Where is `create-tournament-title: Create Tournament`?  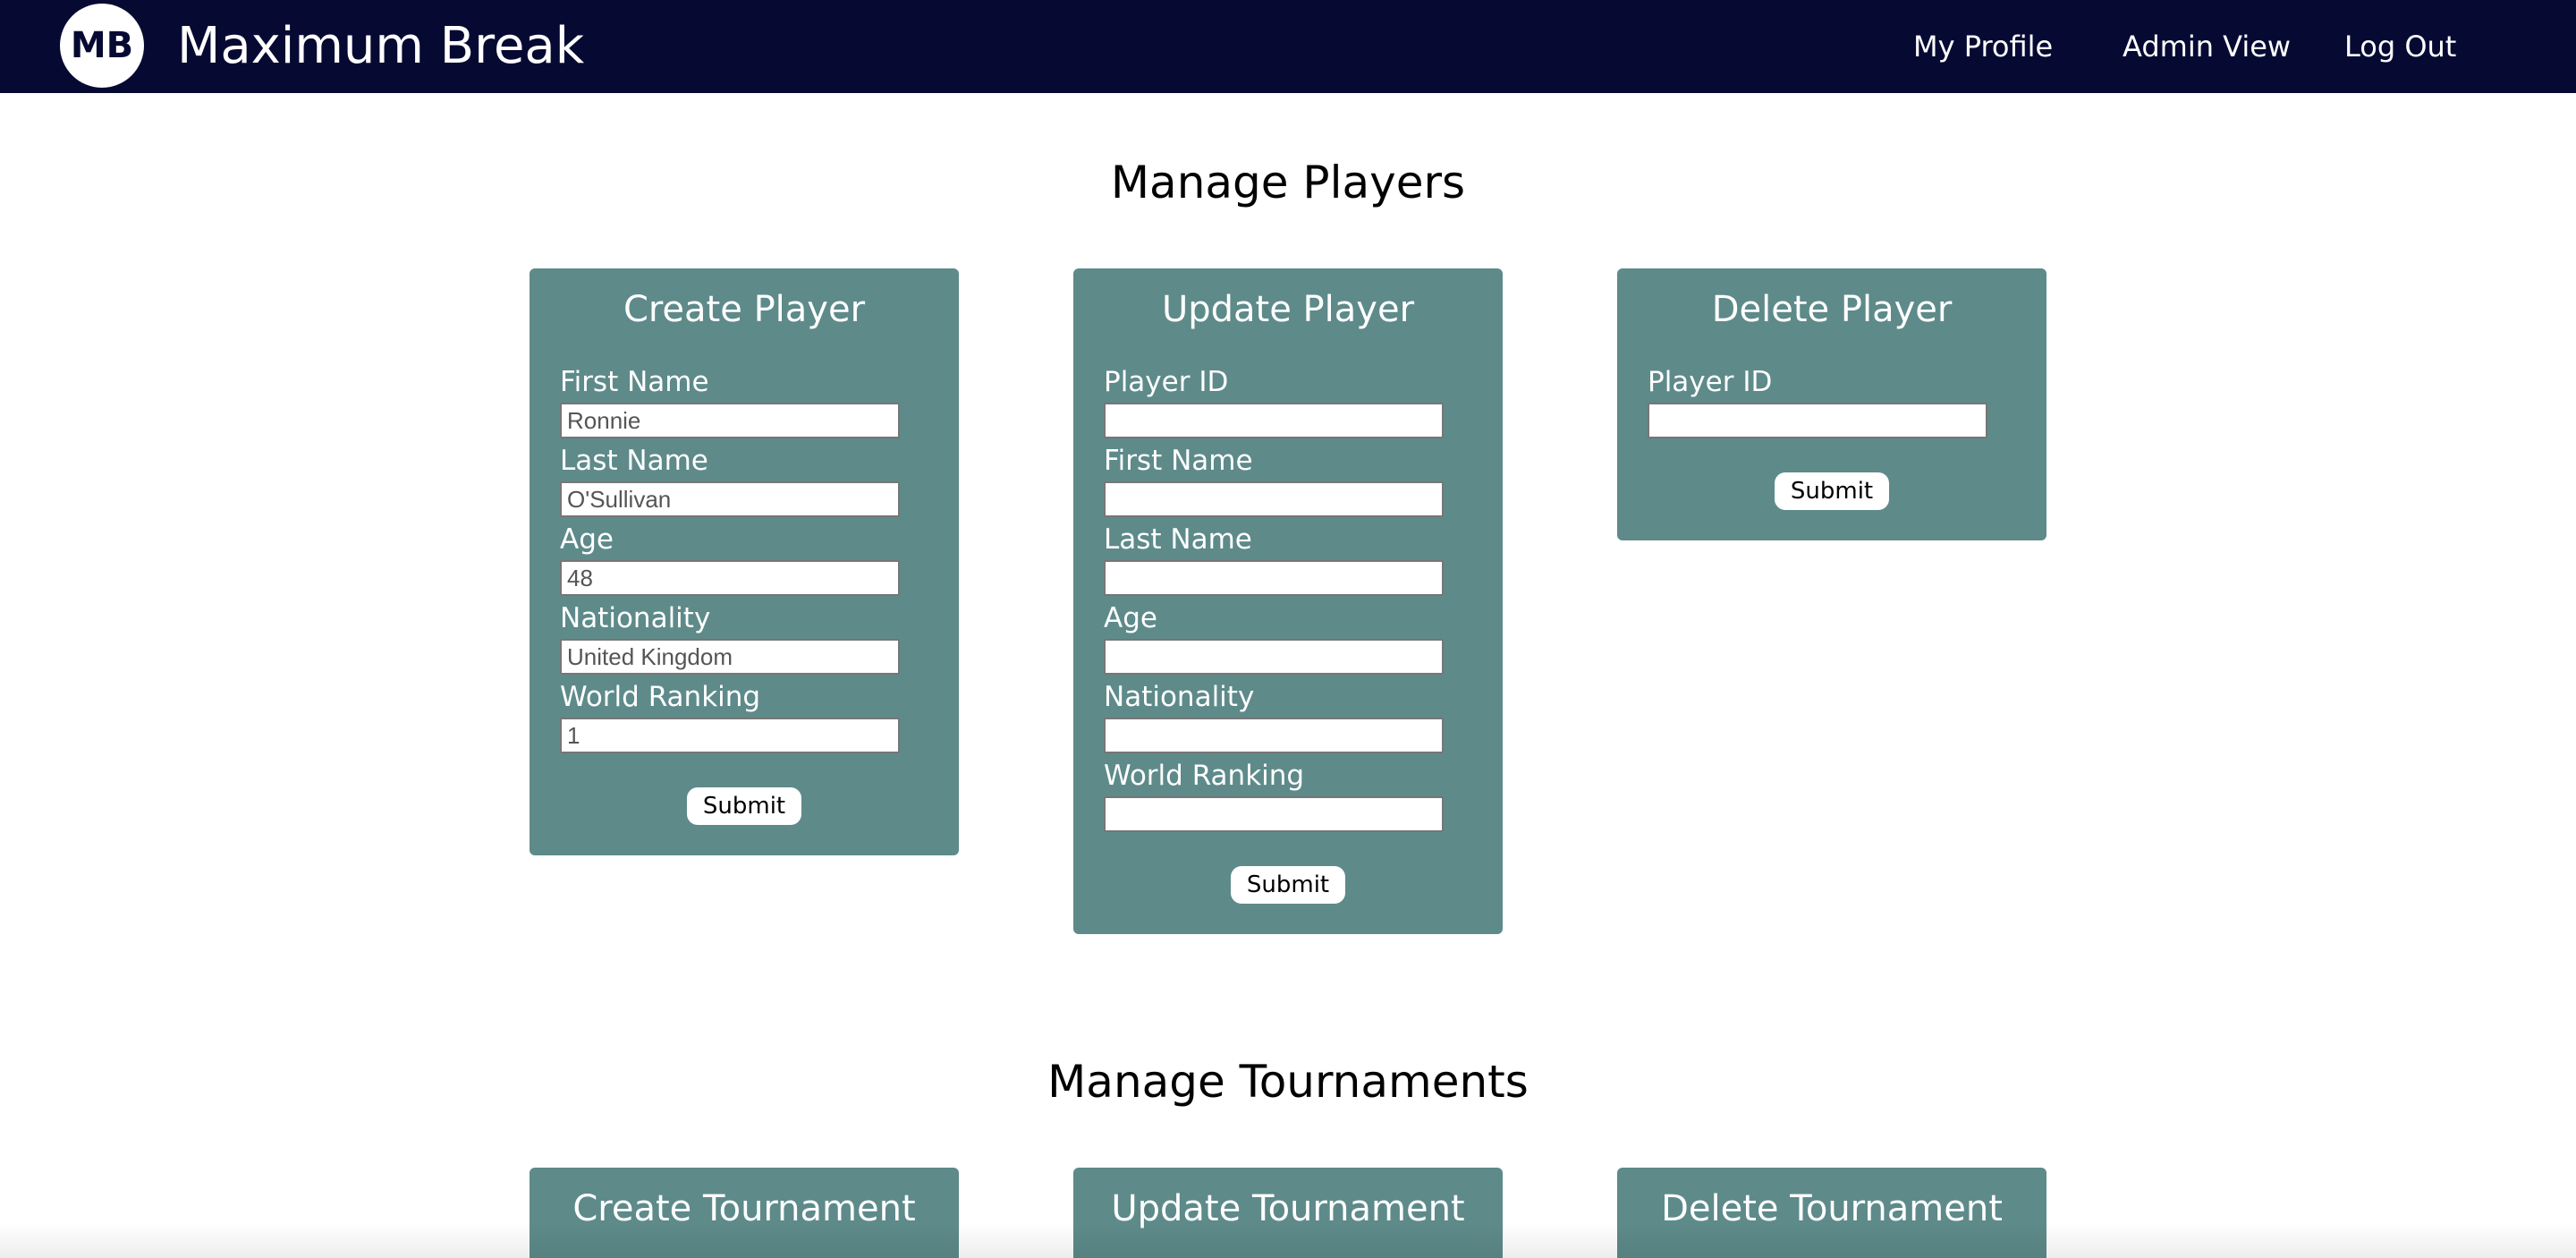 create-tournament-title: Create Tournament is located at coordinates (744, 1208).